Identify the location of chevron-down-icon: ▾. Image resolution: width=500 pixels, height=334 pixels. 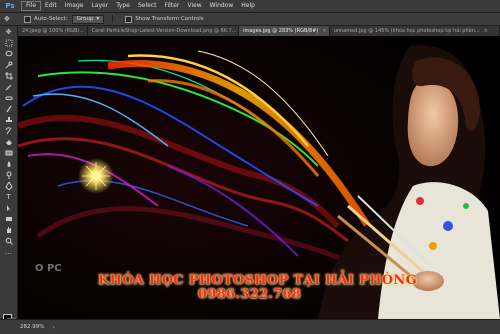
(98, 18).